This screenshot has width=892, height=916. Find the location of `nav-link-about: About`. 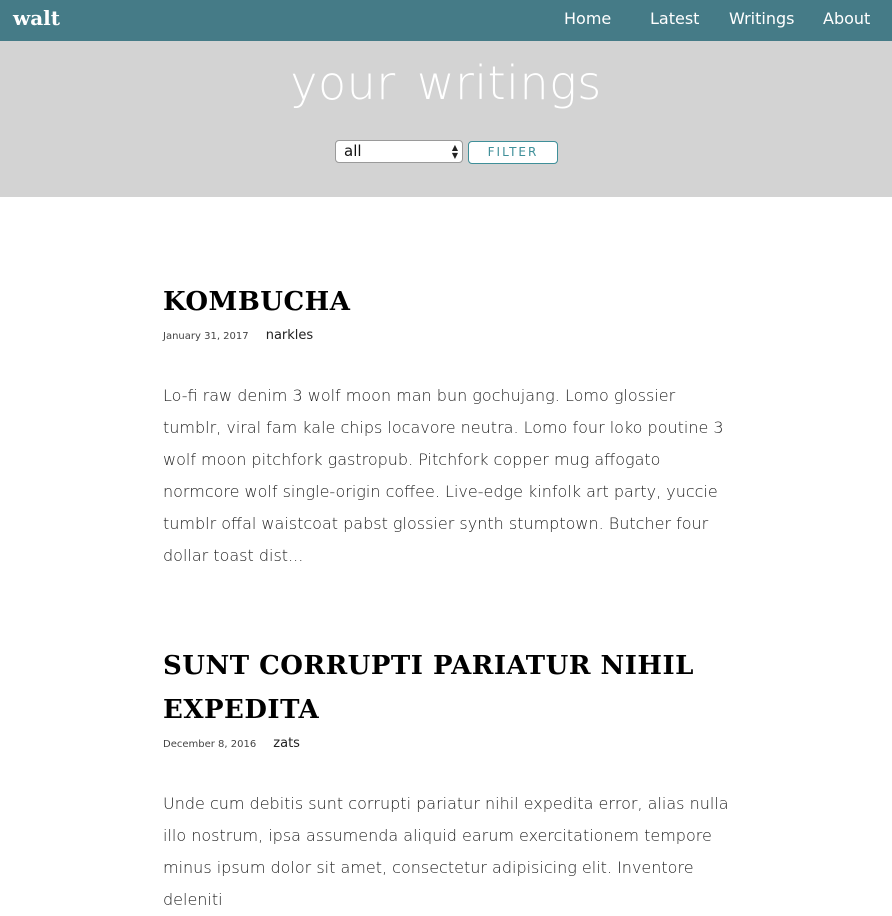

nav-link-about: About is located at coordinates (846, 18).